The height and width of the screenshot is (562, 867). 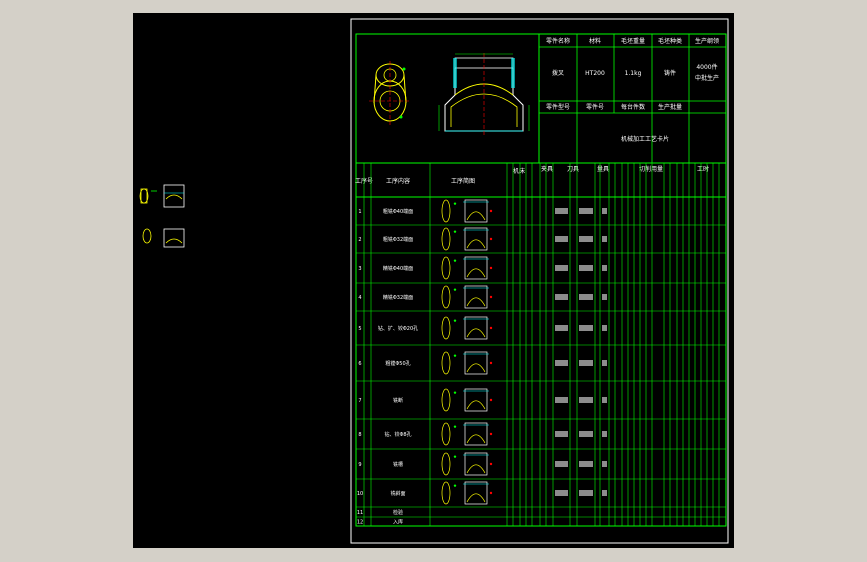 I want to click on label-blank-type: 毛坯种类, so click(x=670, y=41).